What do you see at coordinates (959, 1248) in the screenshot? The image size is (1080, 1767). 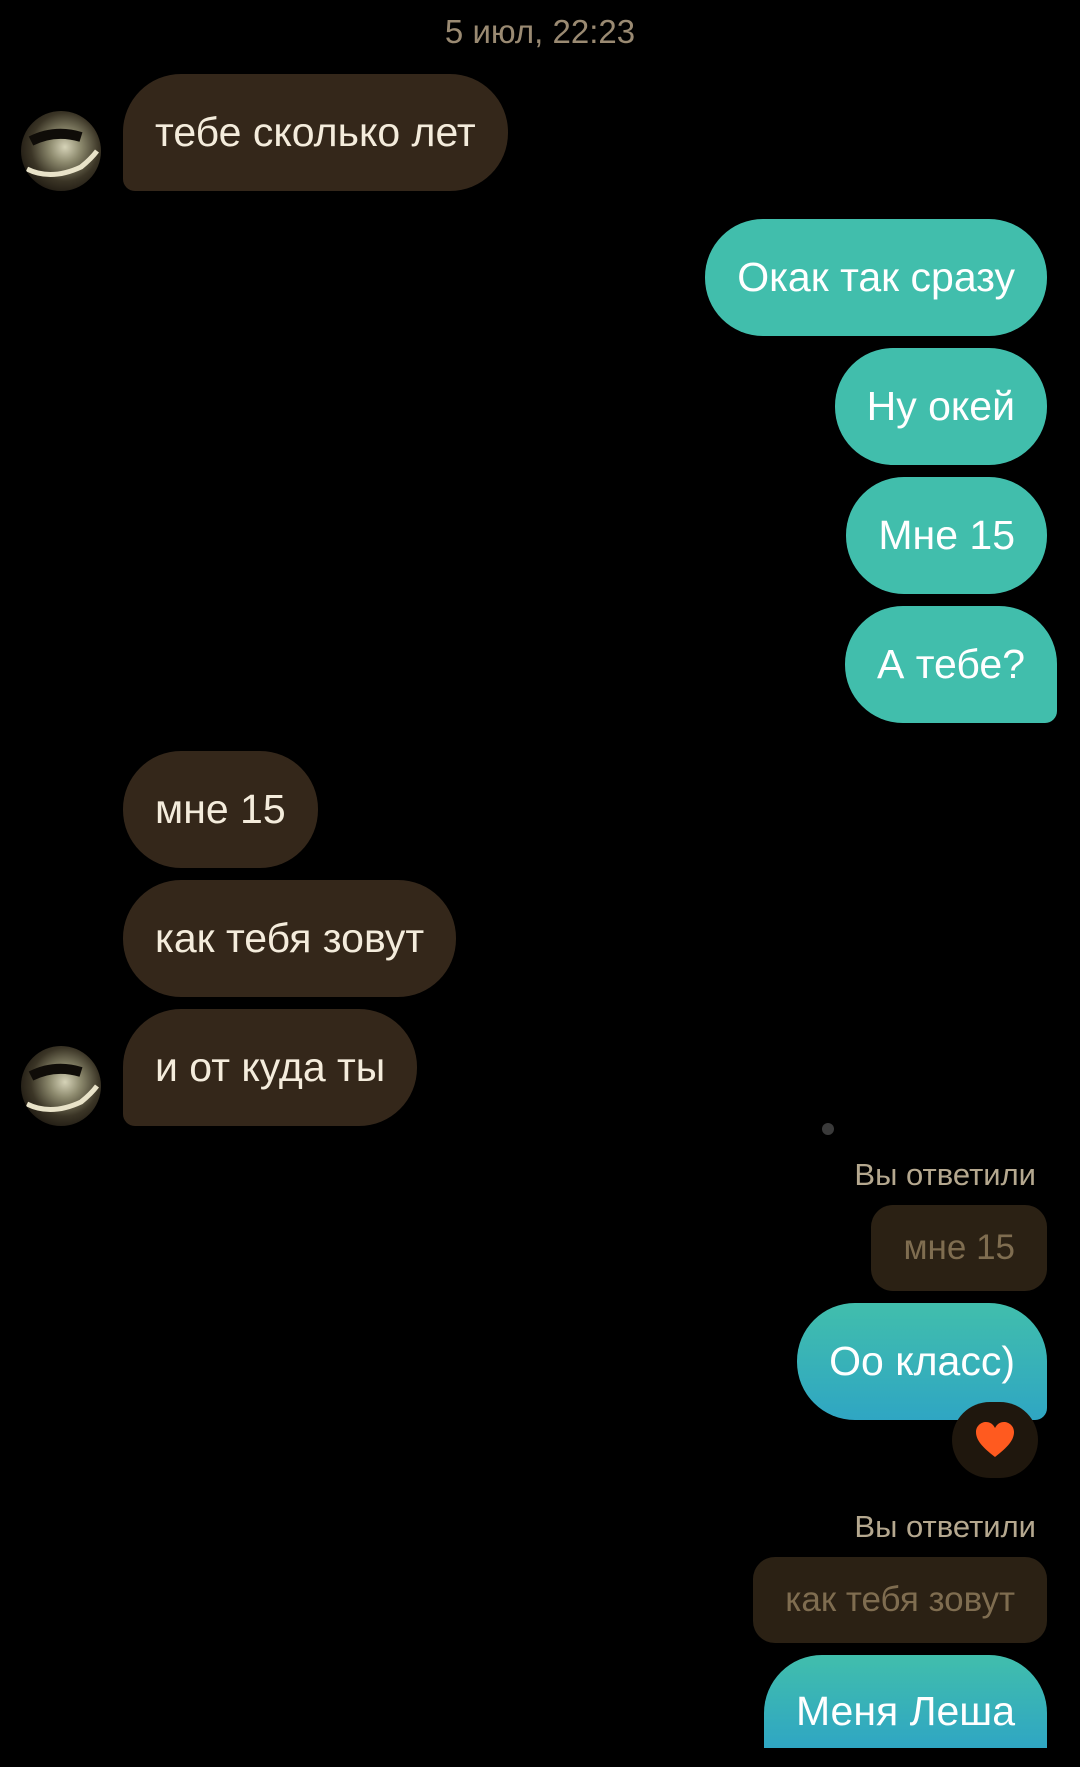 I see `reply-quote: мне 15` at bounding box center [959, 1248].